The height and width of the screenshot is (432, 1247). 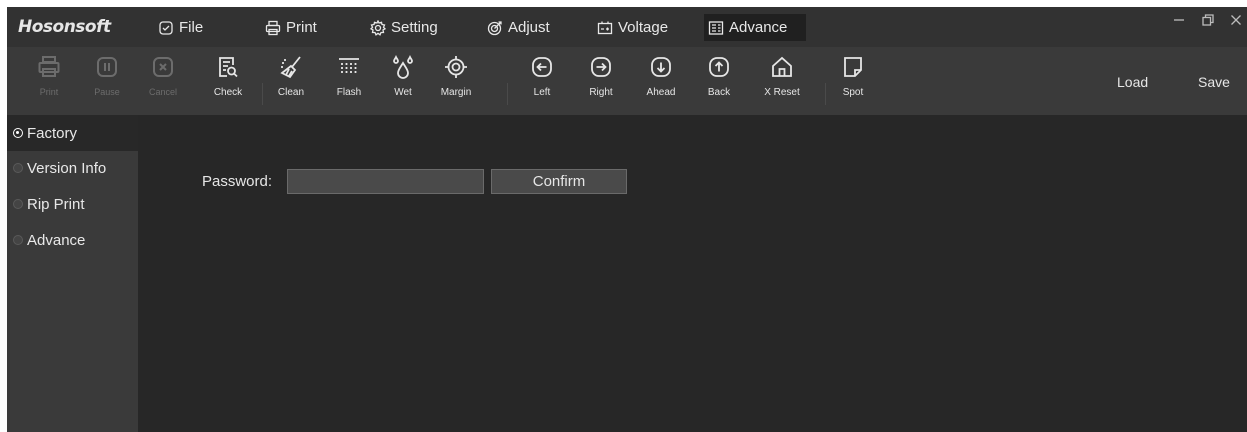 I want to click on crosshair-icon, so click(x=456, y=67).